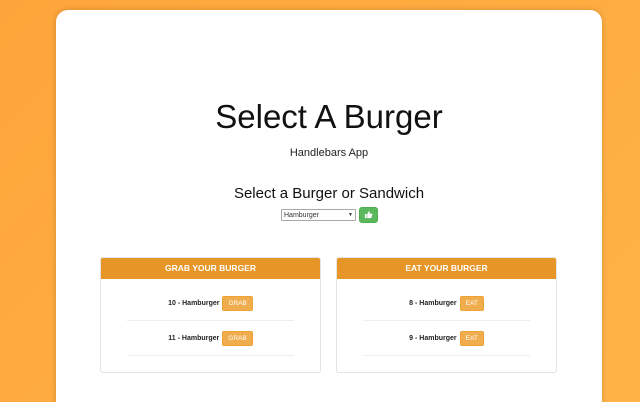 This screenshot has width=640, height=402. What do you see at coordinates (350, 215) in the screenshot?
I see `select-arrow-icon: ▼` at bounding box center [350, 215].